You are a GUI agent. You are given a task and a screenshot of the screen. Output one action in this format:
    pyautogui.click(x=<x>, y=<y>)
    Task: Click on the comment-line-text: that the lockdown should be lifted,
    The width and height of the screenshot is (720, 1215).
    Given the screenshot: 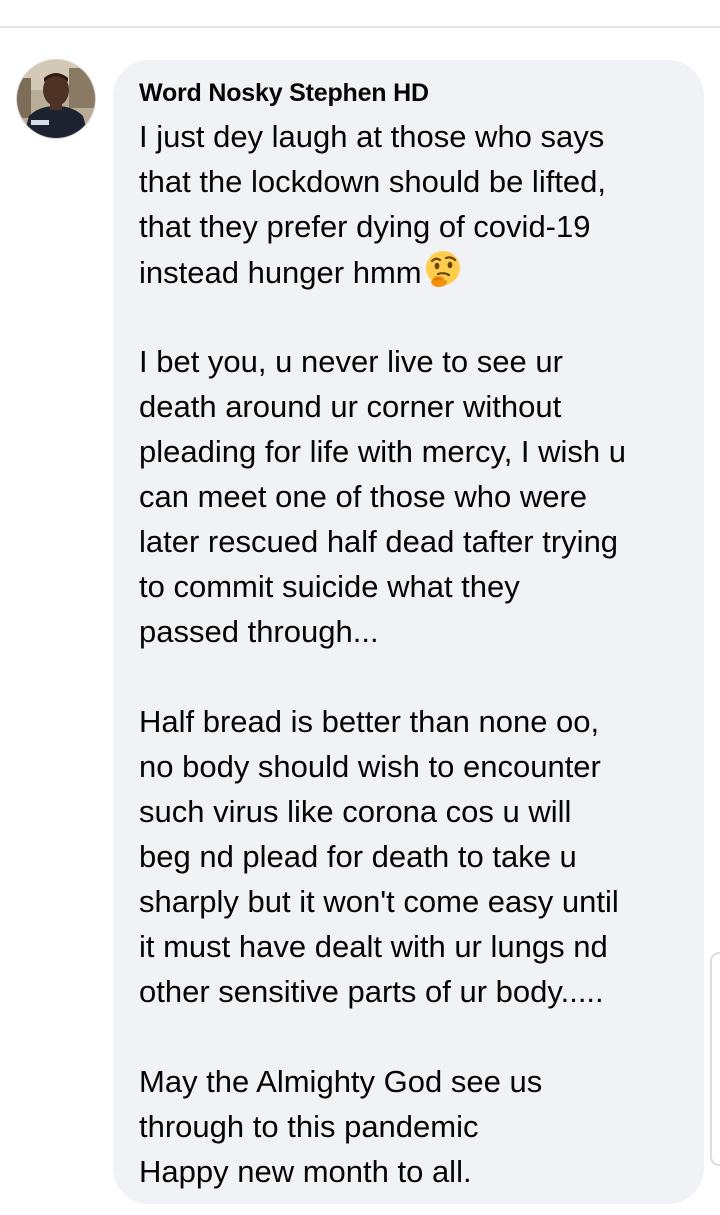 What is the action you would take?
    pyautogui.click(x=373, y=181)
    